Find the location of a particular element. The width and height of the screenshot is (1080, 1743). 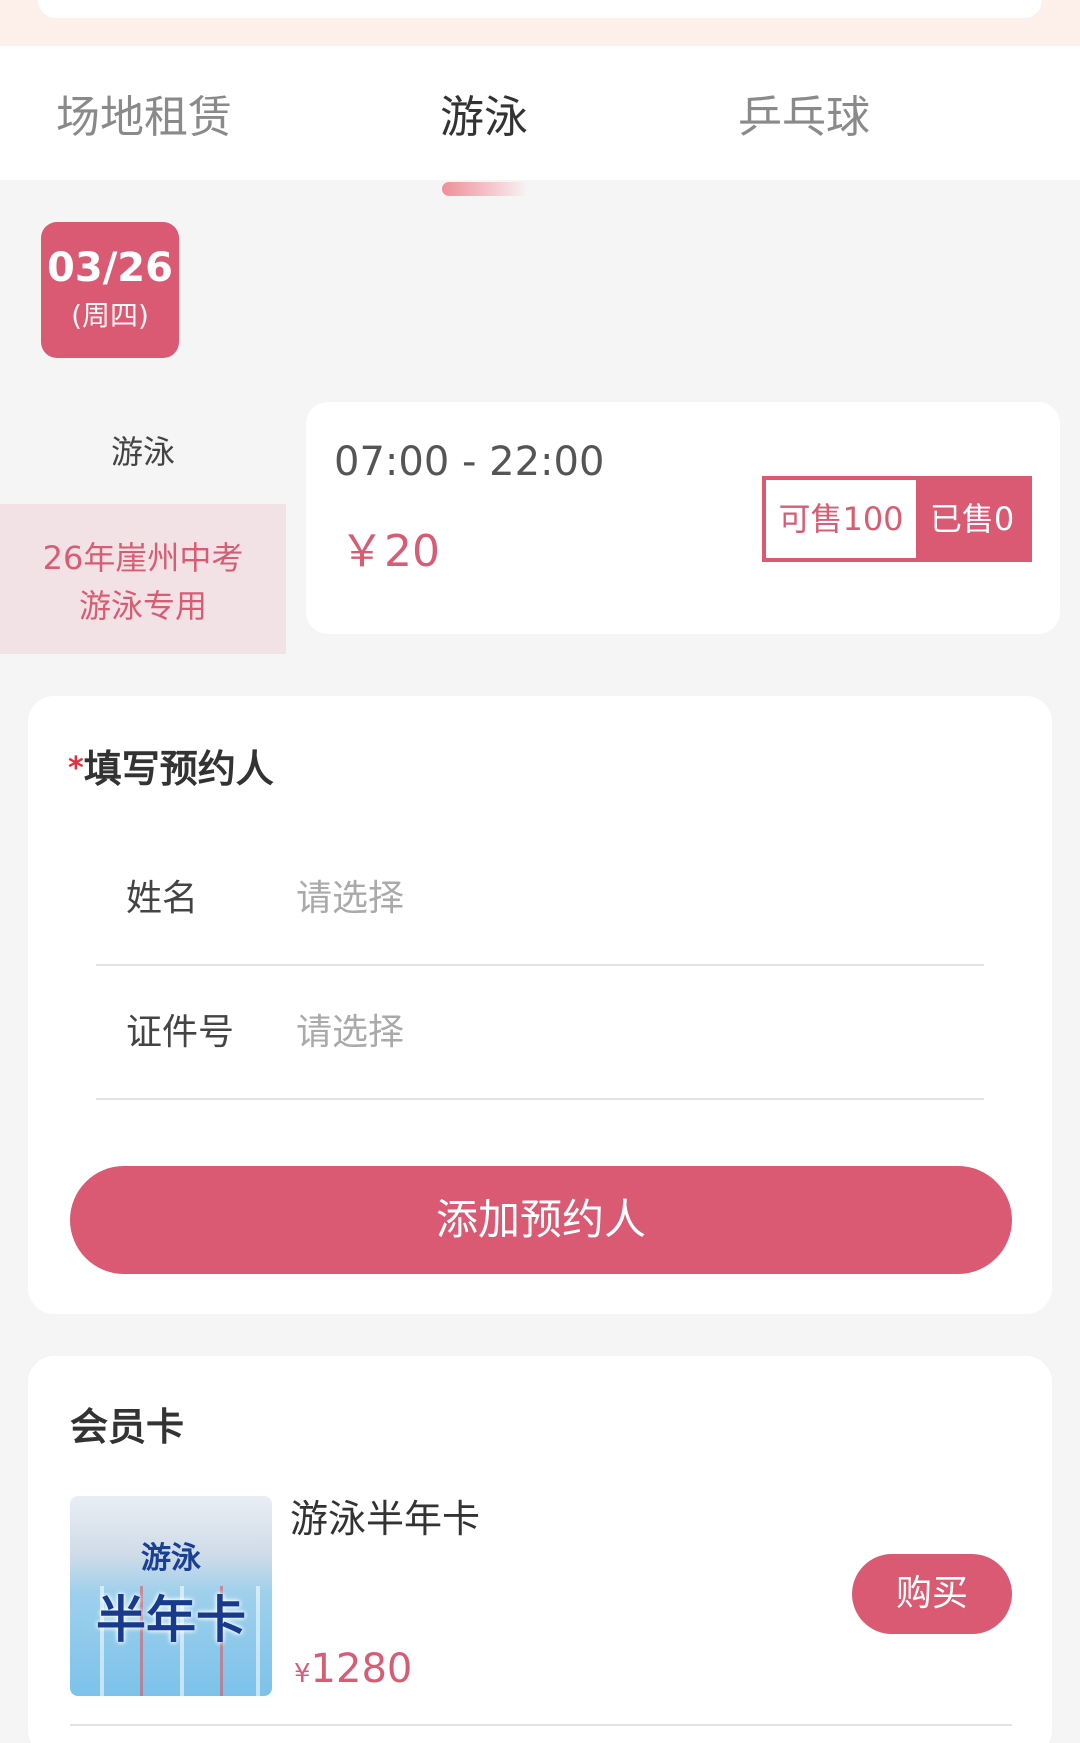

add-booker-button: 添加预约人 is located at coordinates (541, 1220).